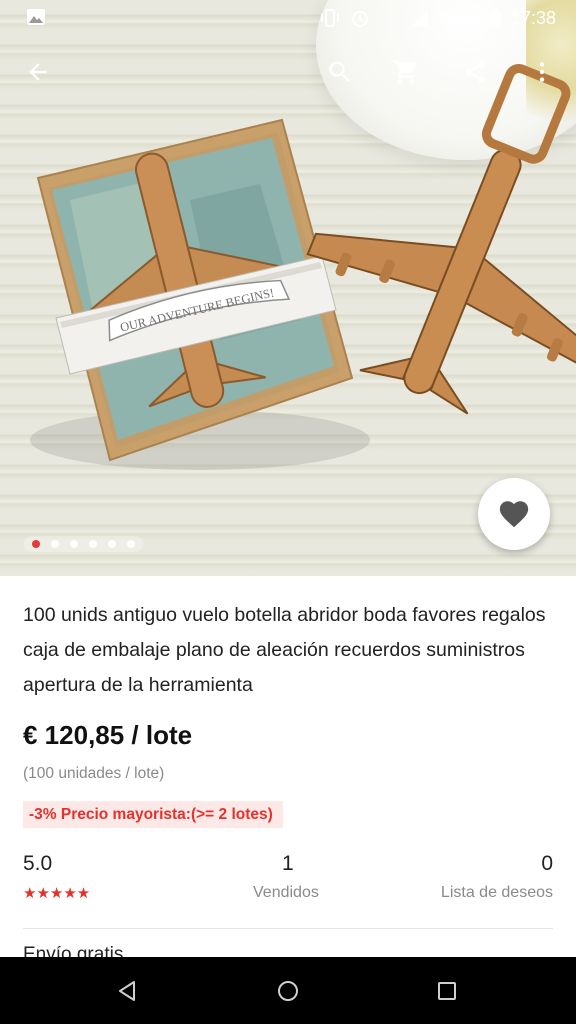 The width and height of the screenshot is (576, 1024). I want to click on heart-icon, so click(514, 514).